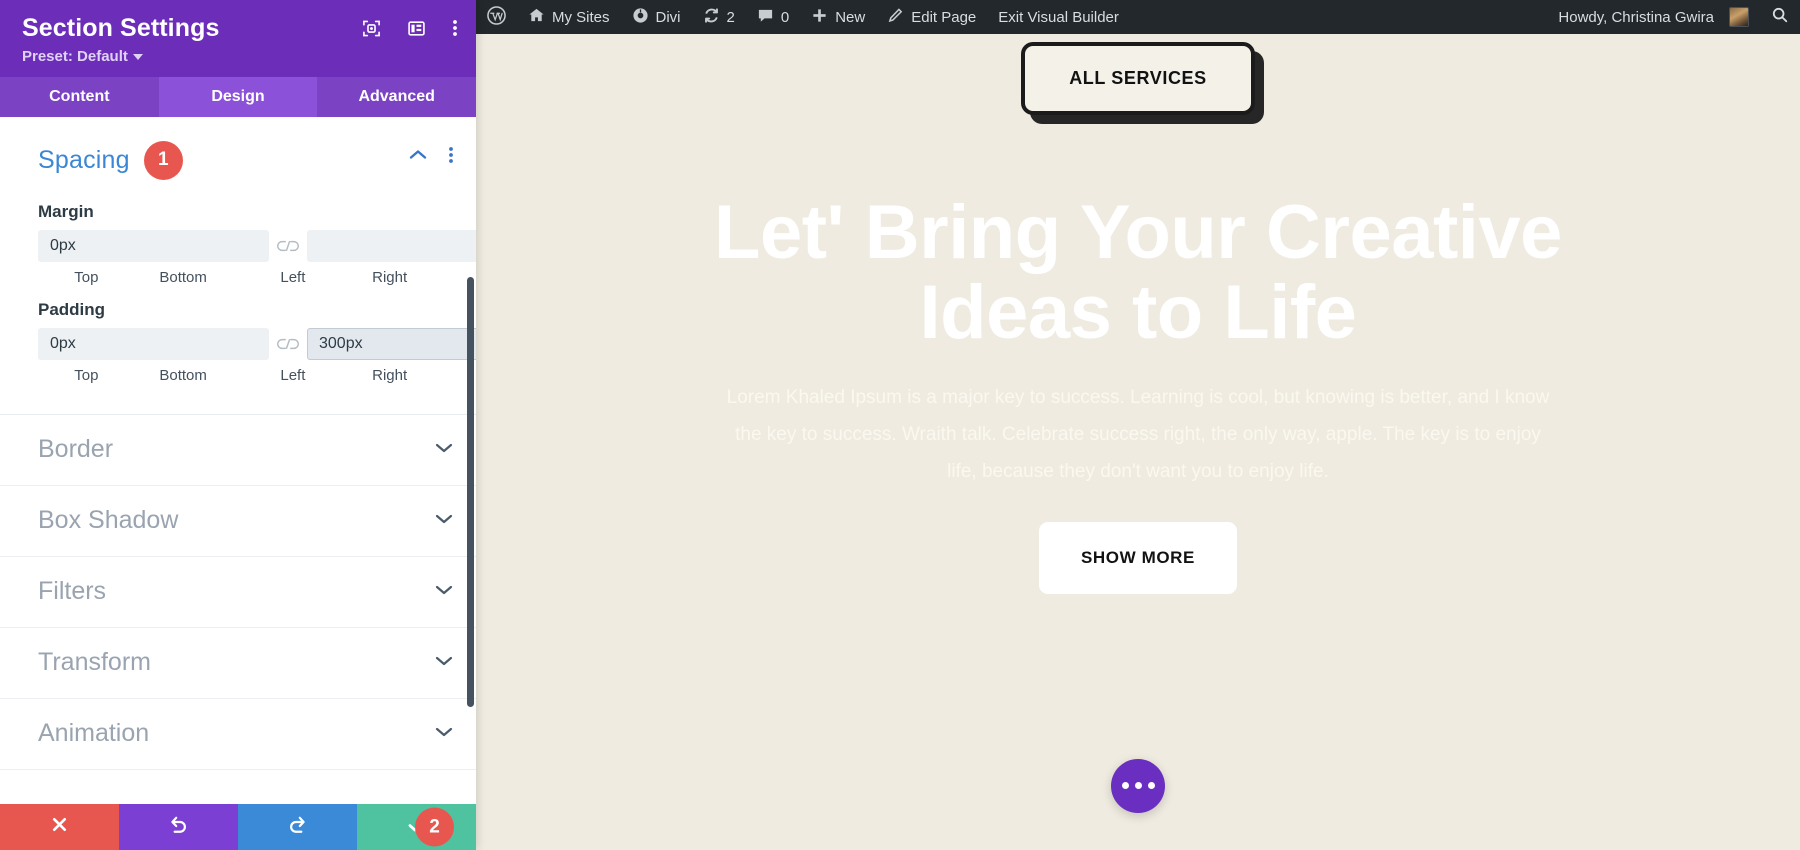 This screenshot has width=1800, height=850. What do you see at coordinates (418, 157) in the screenshot?
I see `chevron-up-icon` at bounding box center [418, 157].